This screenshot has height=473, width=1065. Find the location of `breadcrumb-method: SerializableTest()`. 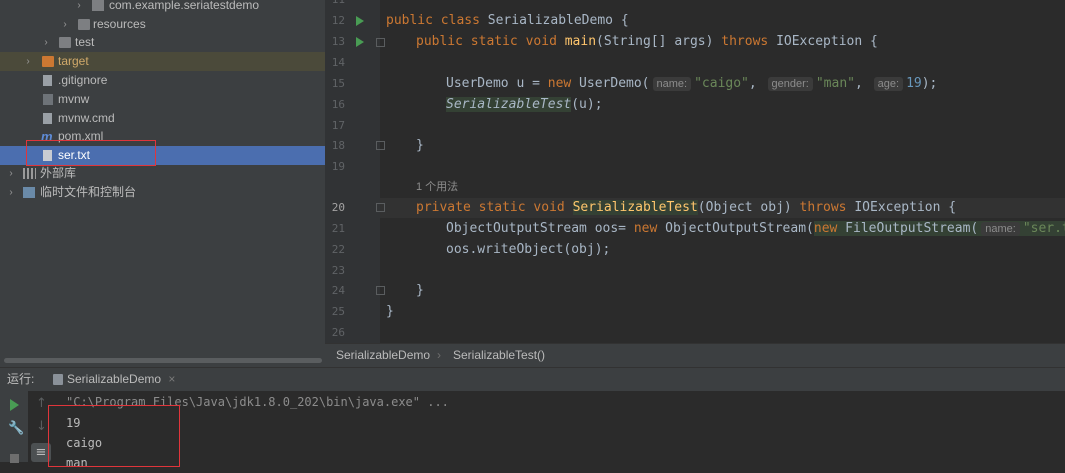

breadcrumb-method: SerializableTest() is located at coordinates (499, 355).